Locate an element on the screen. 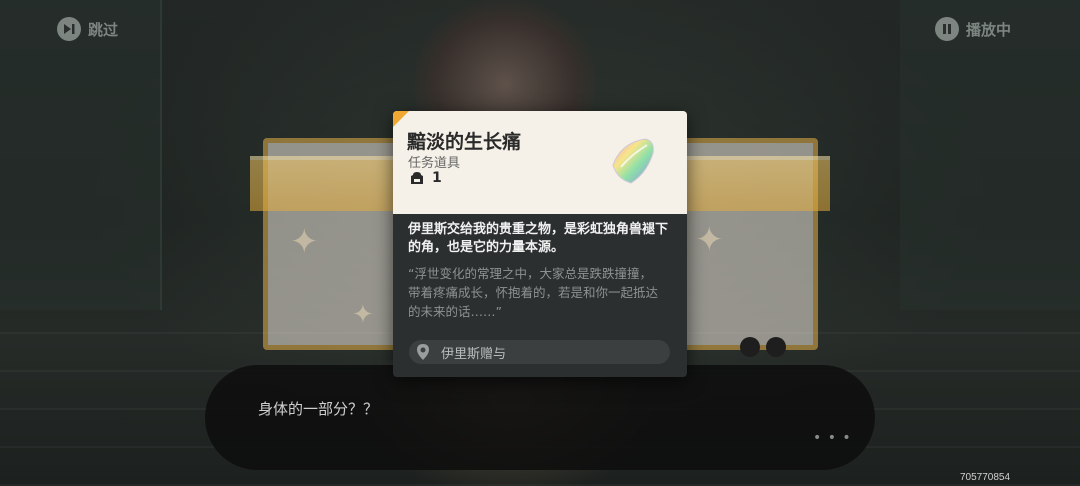 The height and width of the screenshot is (486, 1080). item-name: 黯淡的生长痛 is located at coordinates (464, 142).